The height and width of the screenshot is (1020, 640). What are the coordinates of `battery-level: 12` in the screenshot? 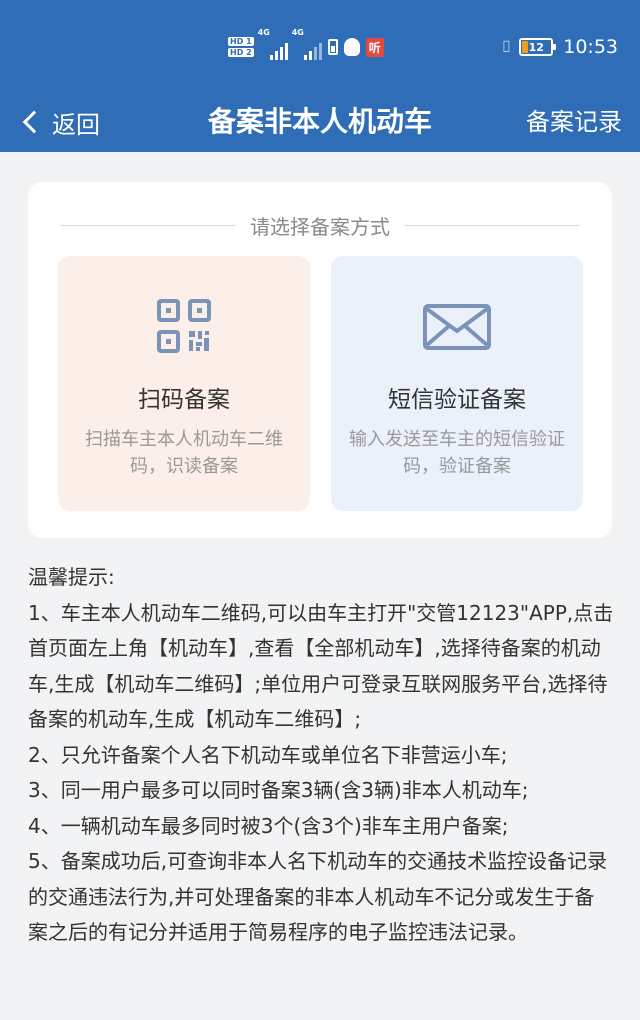 It's located at (536, 47).